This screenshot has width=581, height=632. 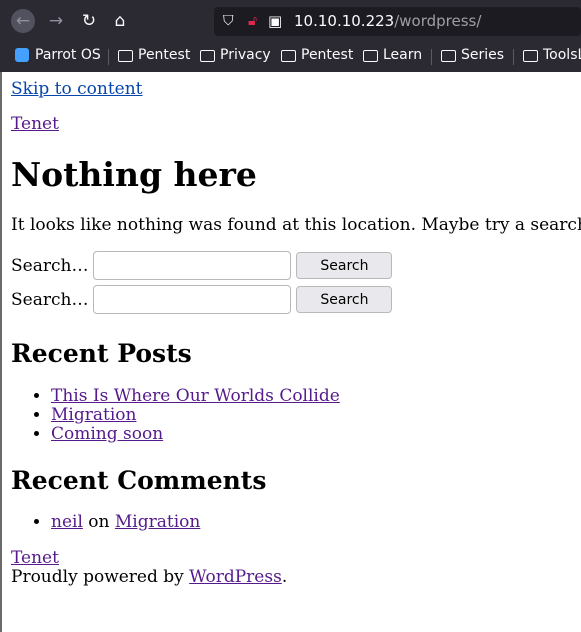 I want to click on bookmark-parrot-os: Parrot OS, so click(x=58, y=55).